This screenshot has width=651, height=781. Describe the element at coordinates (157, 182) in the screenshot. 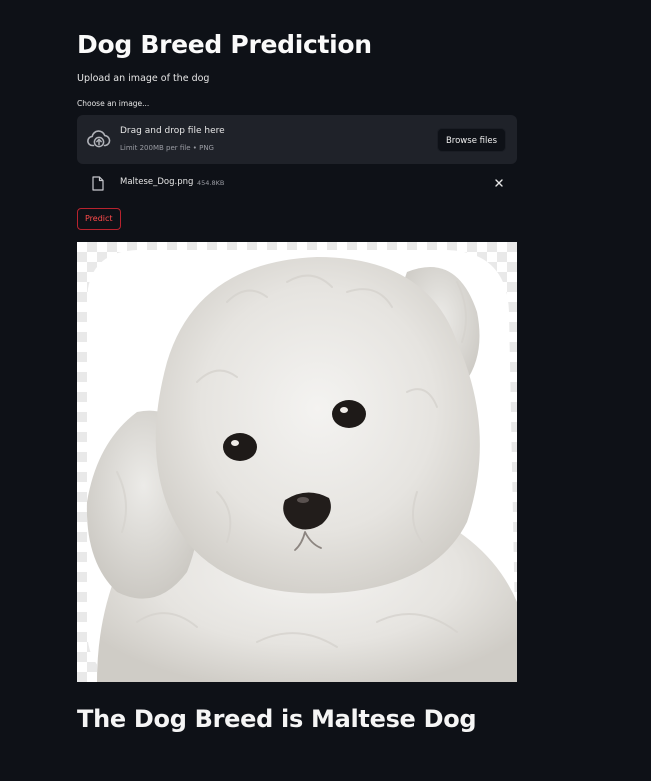

I see `uploaded-file-name: Maltese_Dog.png` at that location.